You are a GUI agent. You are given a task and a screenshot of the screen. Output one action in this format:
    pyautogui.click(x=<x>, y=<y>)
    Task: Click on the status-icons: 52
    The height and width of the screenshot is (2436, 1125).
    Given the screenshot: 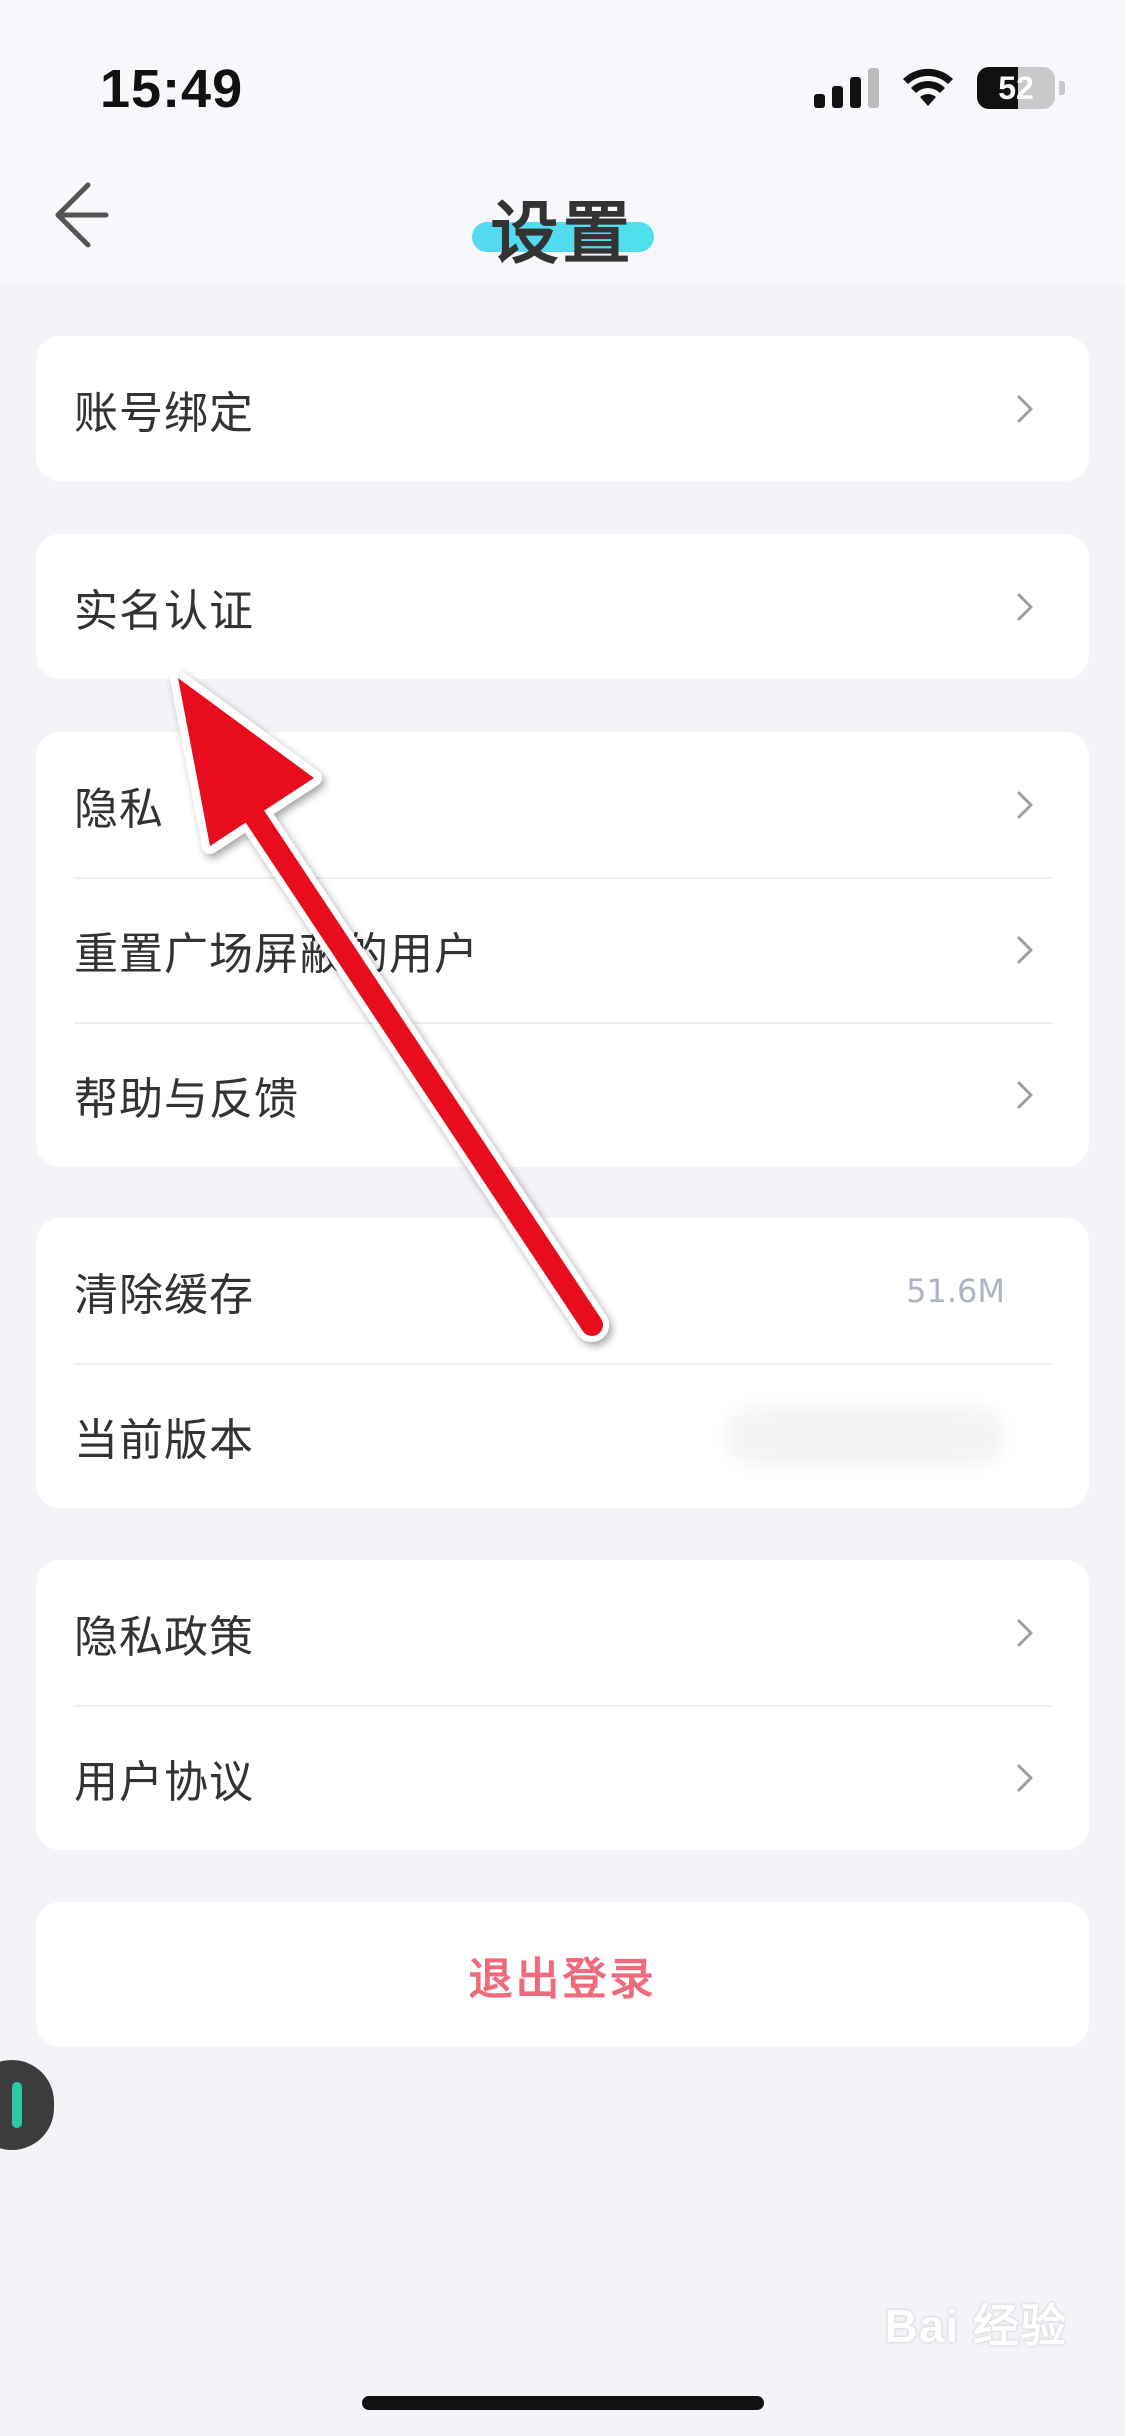 What is the action you would take?
    pyautogui.click(x=939, y=88)
    